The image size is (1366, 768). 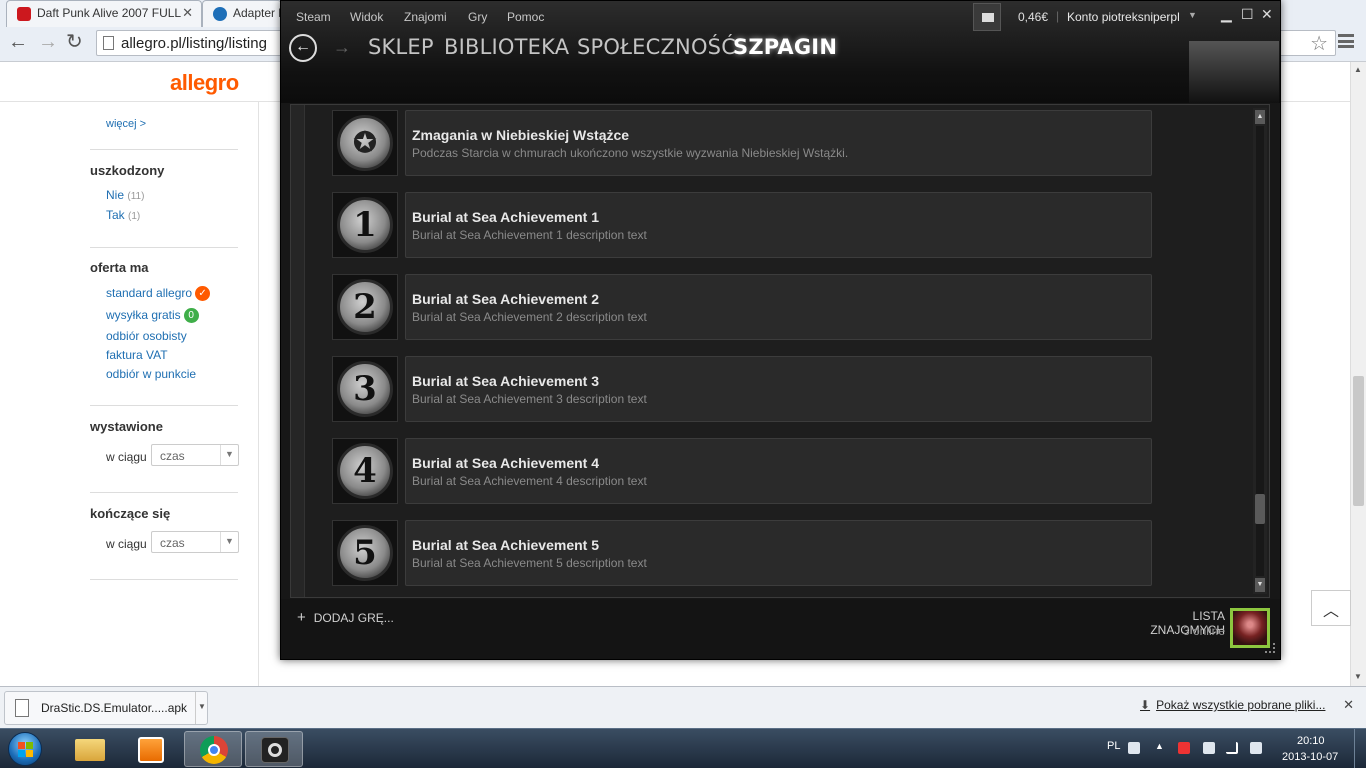 I want to click on filter-free-shipping: wysyłka gratis 0, so click(x=152, y=316).